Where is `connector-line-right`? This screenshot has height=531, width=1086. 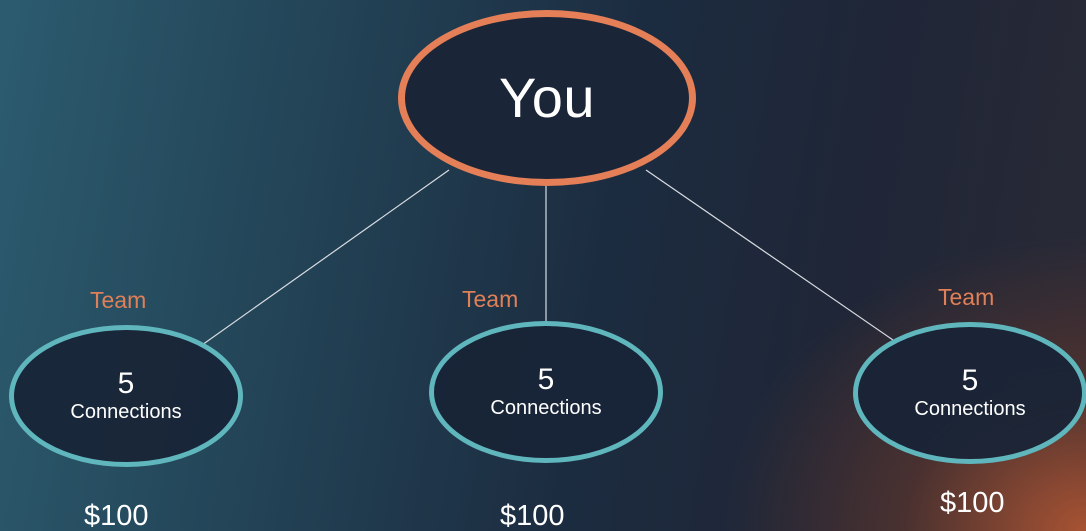
connector-line-right is located at coordinates (769, 255).